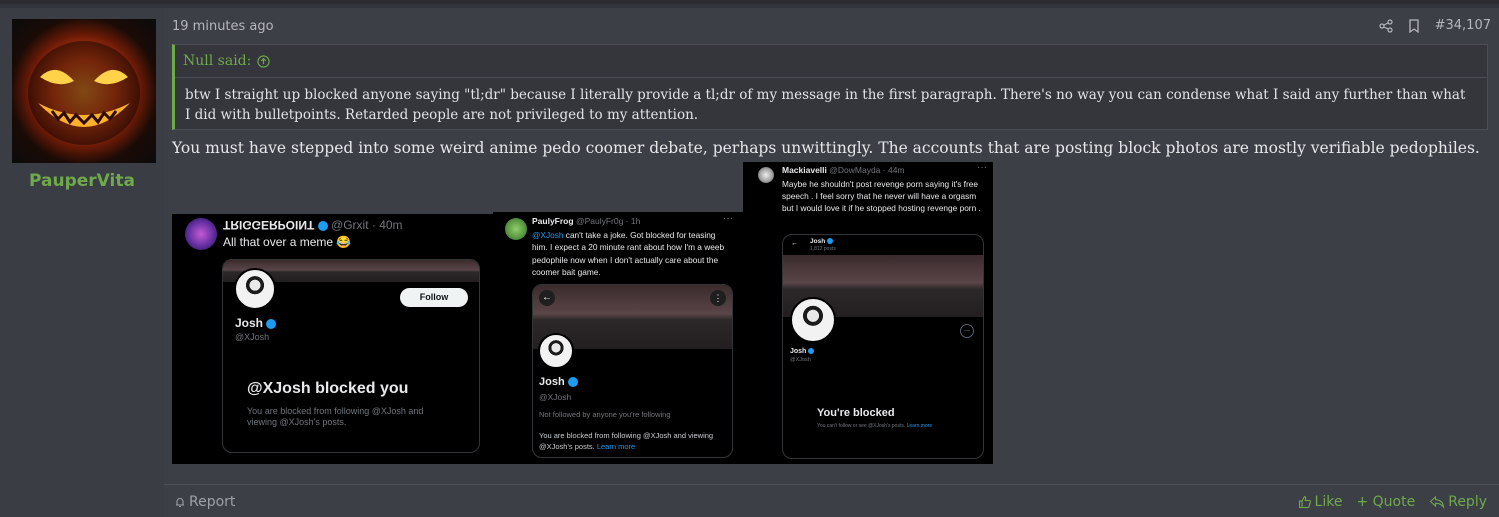 The width and height of the screenshot is (1499, 517). What do you see at coordinates (856, 413) in the screenshot?
I see `blocked-title: You're blocked` at bounding box center [856, 413].